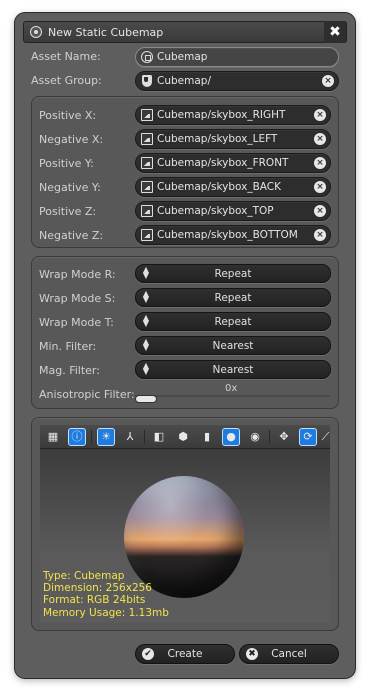 The width and height of the screenshot is (370, 691). What do you see at coordinates (223, 163) in the screenshot?
I see `face-value: Cubemap/skybox_FRONT` at bounding box center [223, 163].